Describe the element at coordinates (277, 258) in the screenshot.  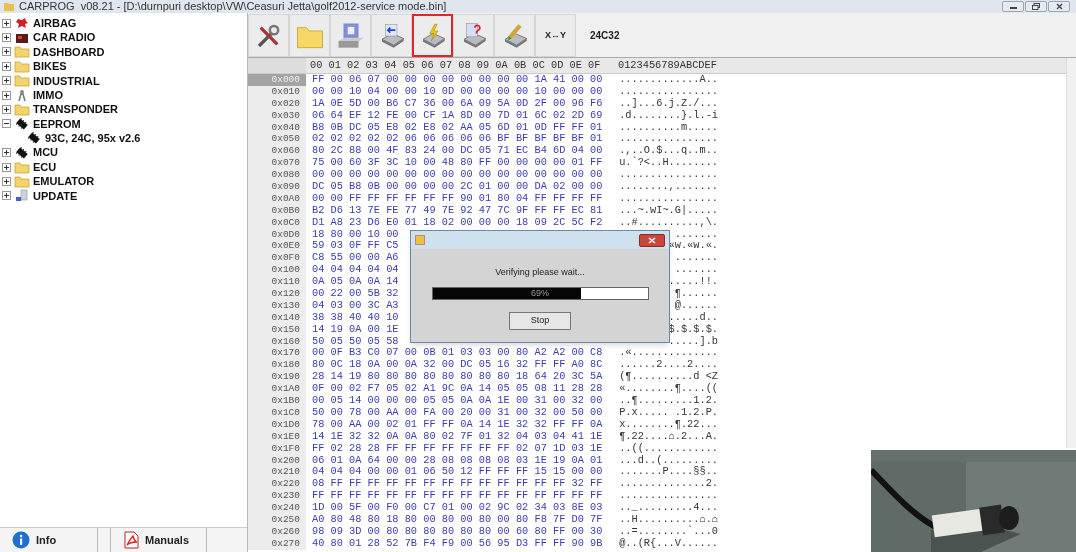
I see `row-address: 0x0F0` at that location.